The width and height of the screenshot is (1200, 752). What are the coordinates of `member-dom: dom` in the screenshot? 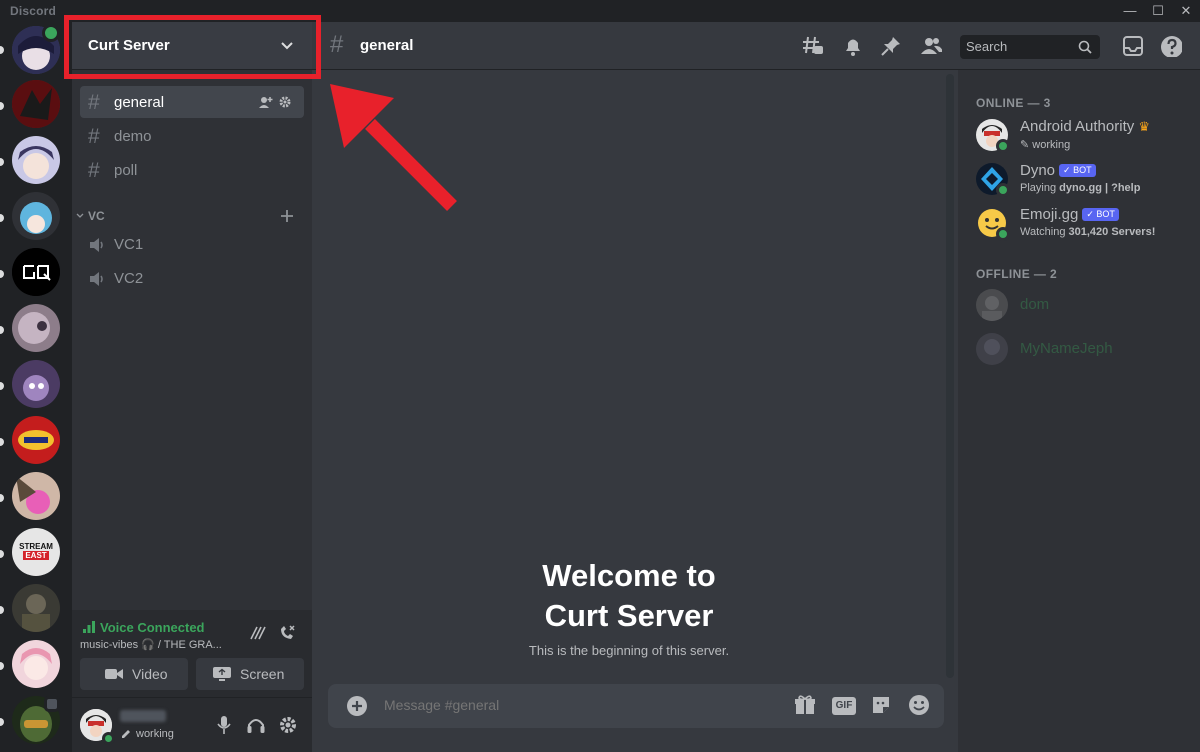 It's located at (1079, 305).